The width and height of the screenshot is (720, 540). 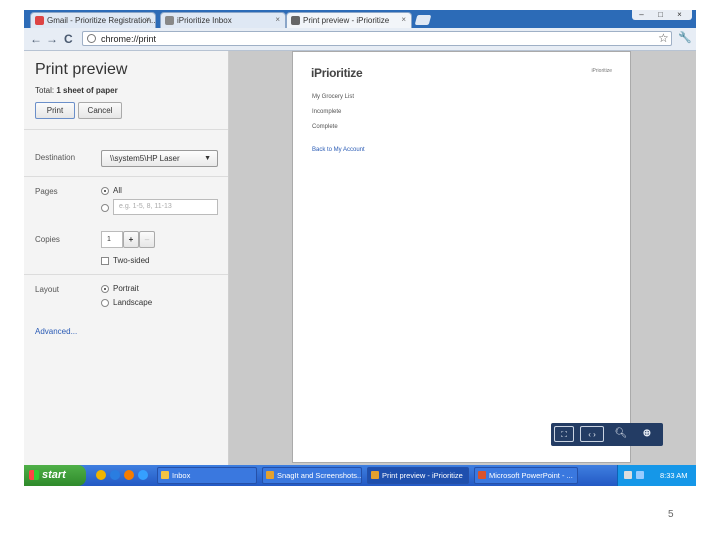 What do you see at coordinates (607, 434) in the screenshot?
I see `zoom-toolbar: ⛶ ‹ › 🔍︎ ⊕` at bounding box center [607, 434].